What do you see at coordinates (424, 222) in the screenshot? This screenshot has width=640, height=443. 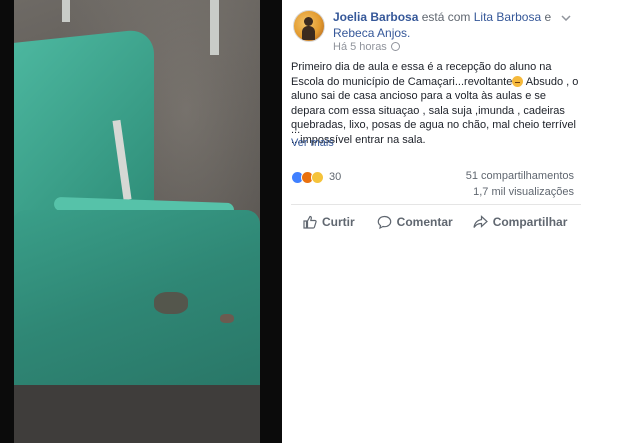 I see `comment-label: Comentar` at bounding box center [424, 222].